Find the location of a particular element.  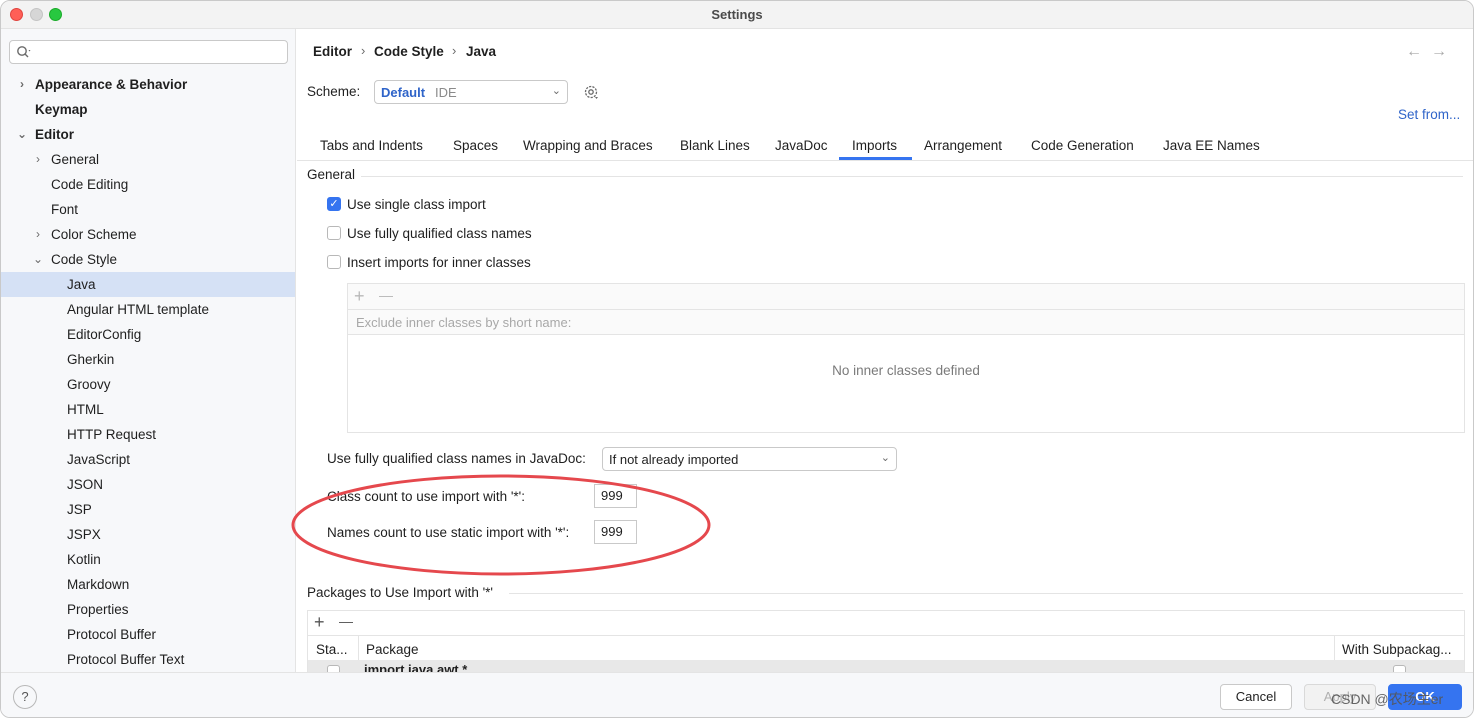

search-input is located at coordinates (158, 52).